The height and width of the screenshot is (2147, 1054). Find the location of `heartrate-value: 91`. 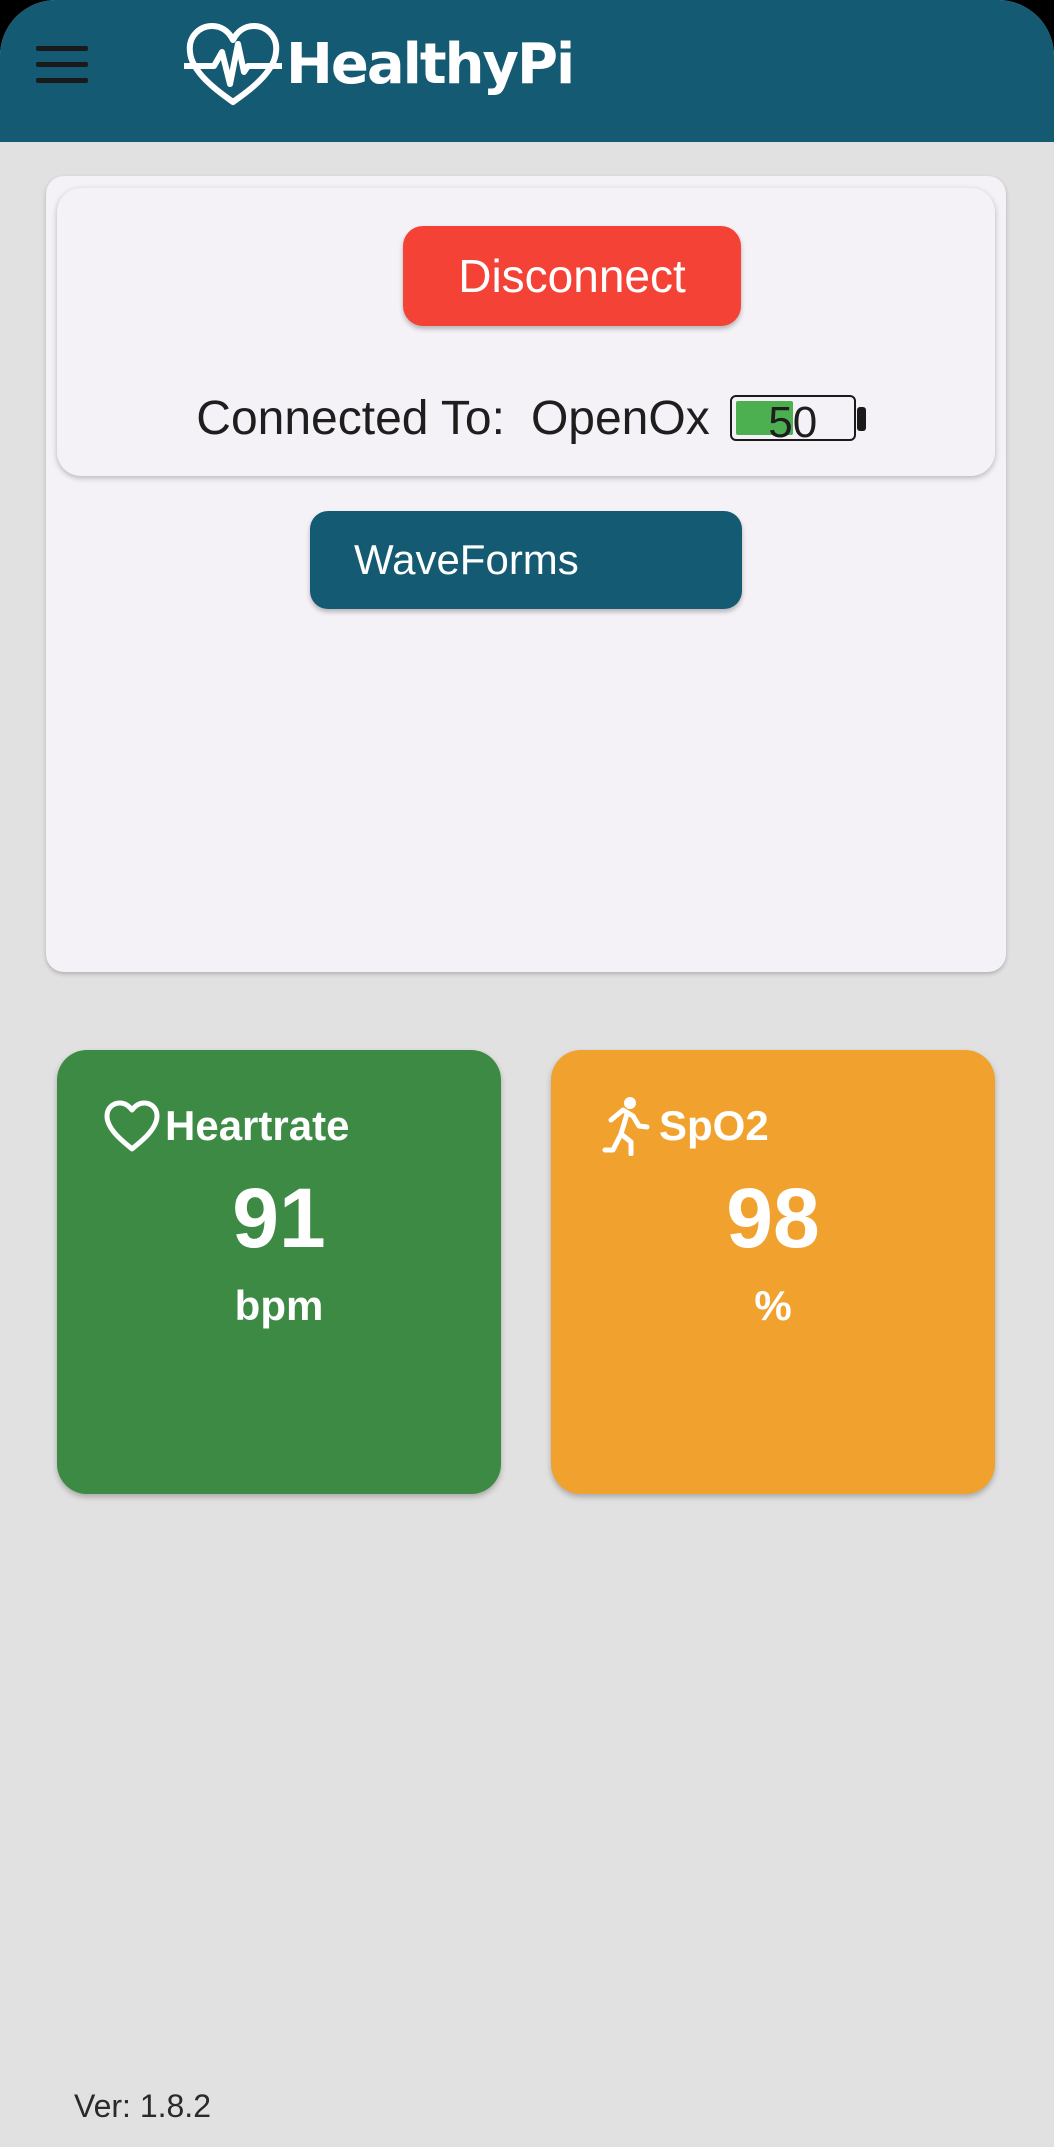

heartrate-value: 91 is located at coordinates (279, 1218).